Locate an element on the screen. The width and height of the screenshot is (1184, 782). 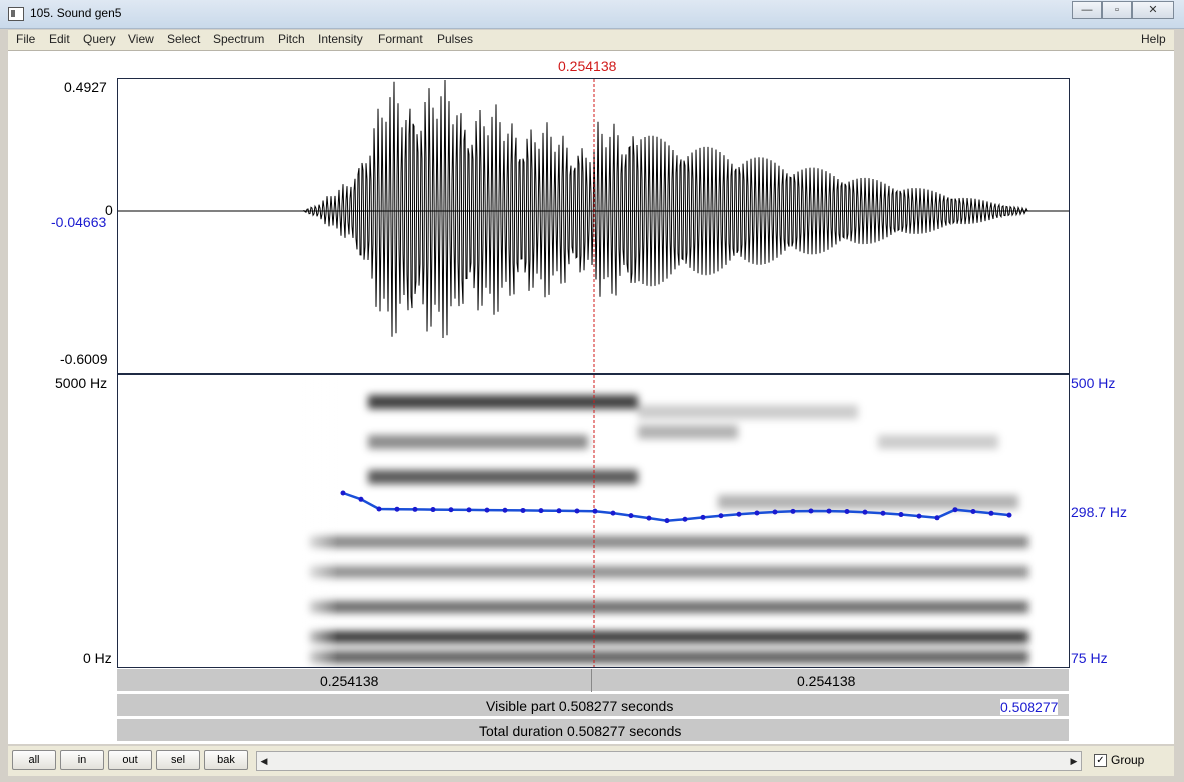
scroll-left-arrow-icon: ◀ is located at coordinates (264, 761).